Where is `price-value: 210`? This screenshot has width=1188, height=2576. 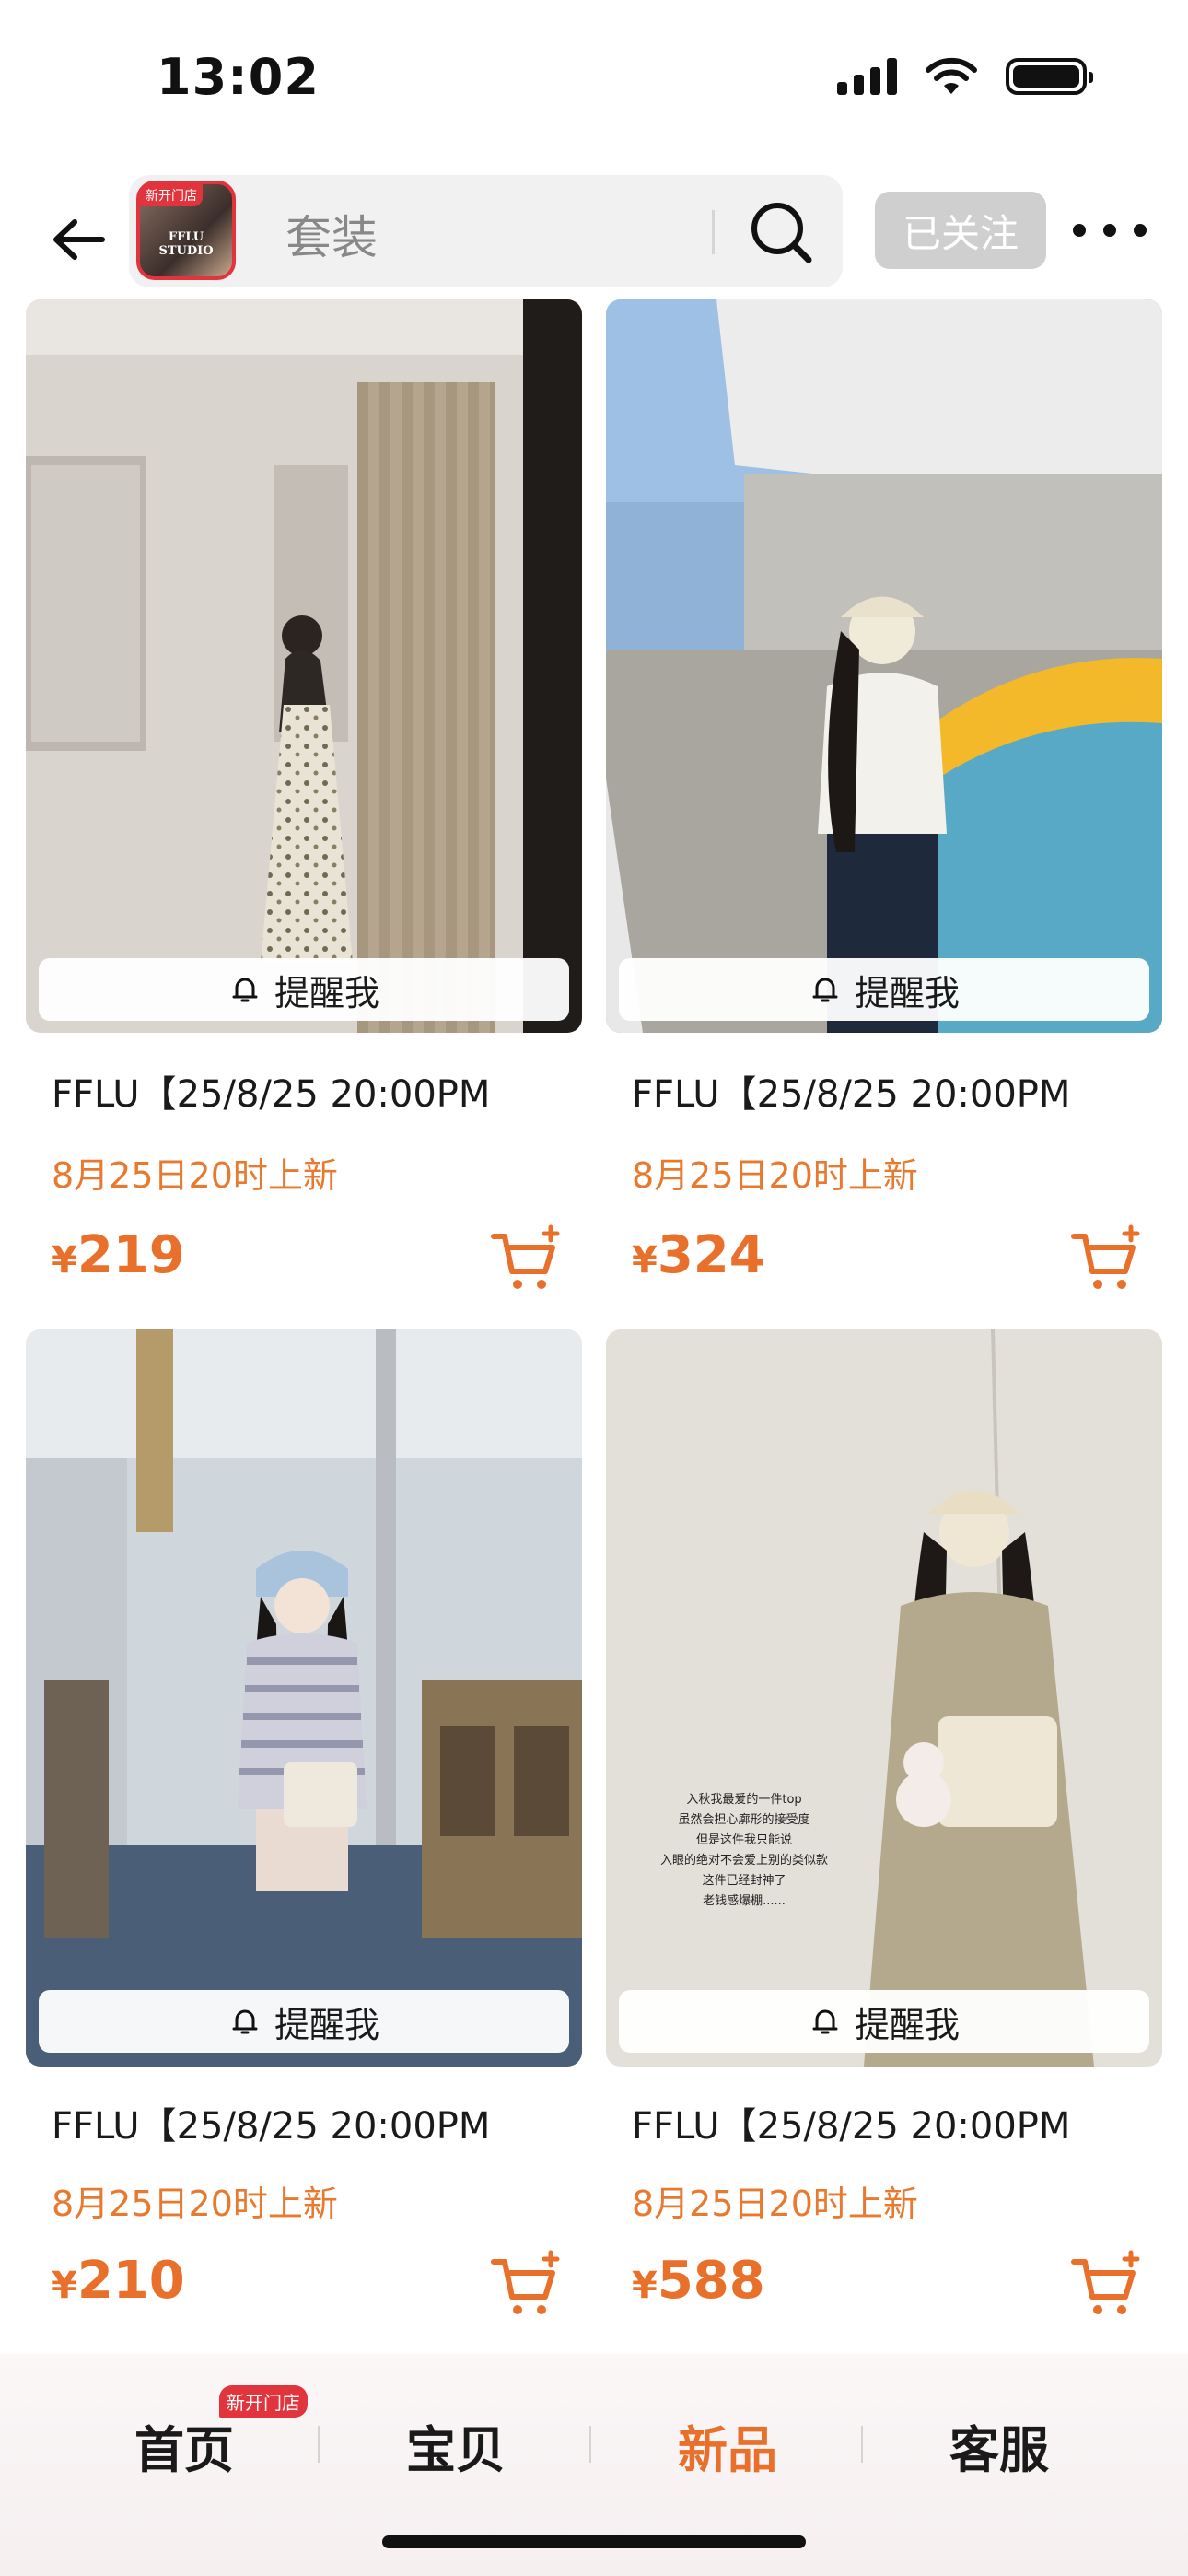
price-value: 210 is located at coordinates (130, 2281).